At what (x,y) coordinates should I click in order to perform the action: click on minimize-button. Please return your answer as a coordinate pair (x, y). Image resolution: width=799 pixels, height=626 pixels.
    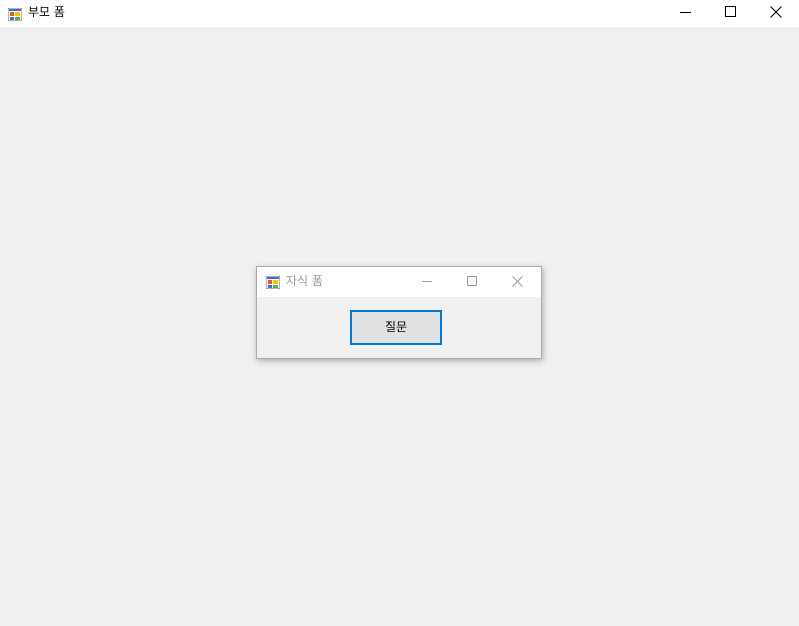
    Looking at the image, I should click on (685, 13).